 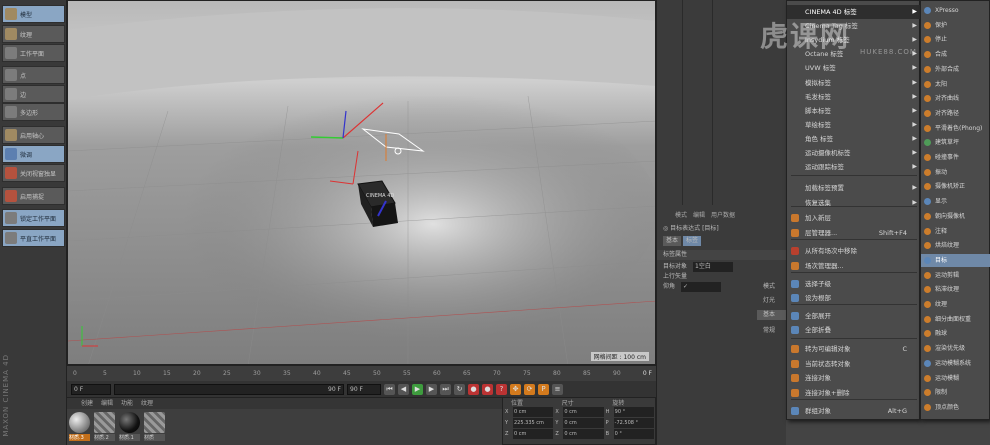 What do you see at coordinates (33, 112) in the screenshot?
I see `tool-polygon: 多边形` at bounding box center [33, 112].